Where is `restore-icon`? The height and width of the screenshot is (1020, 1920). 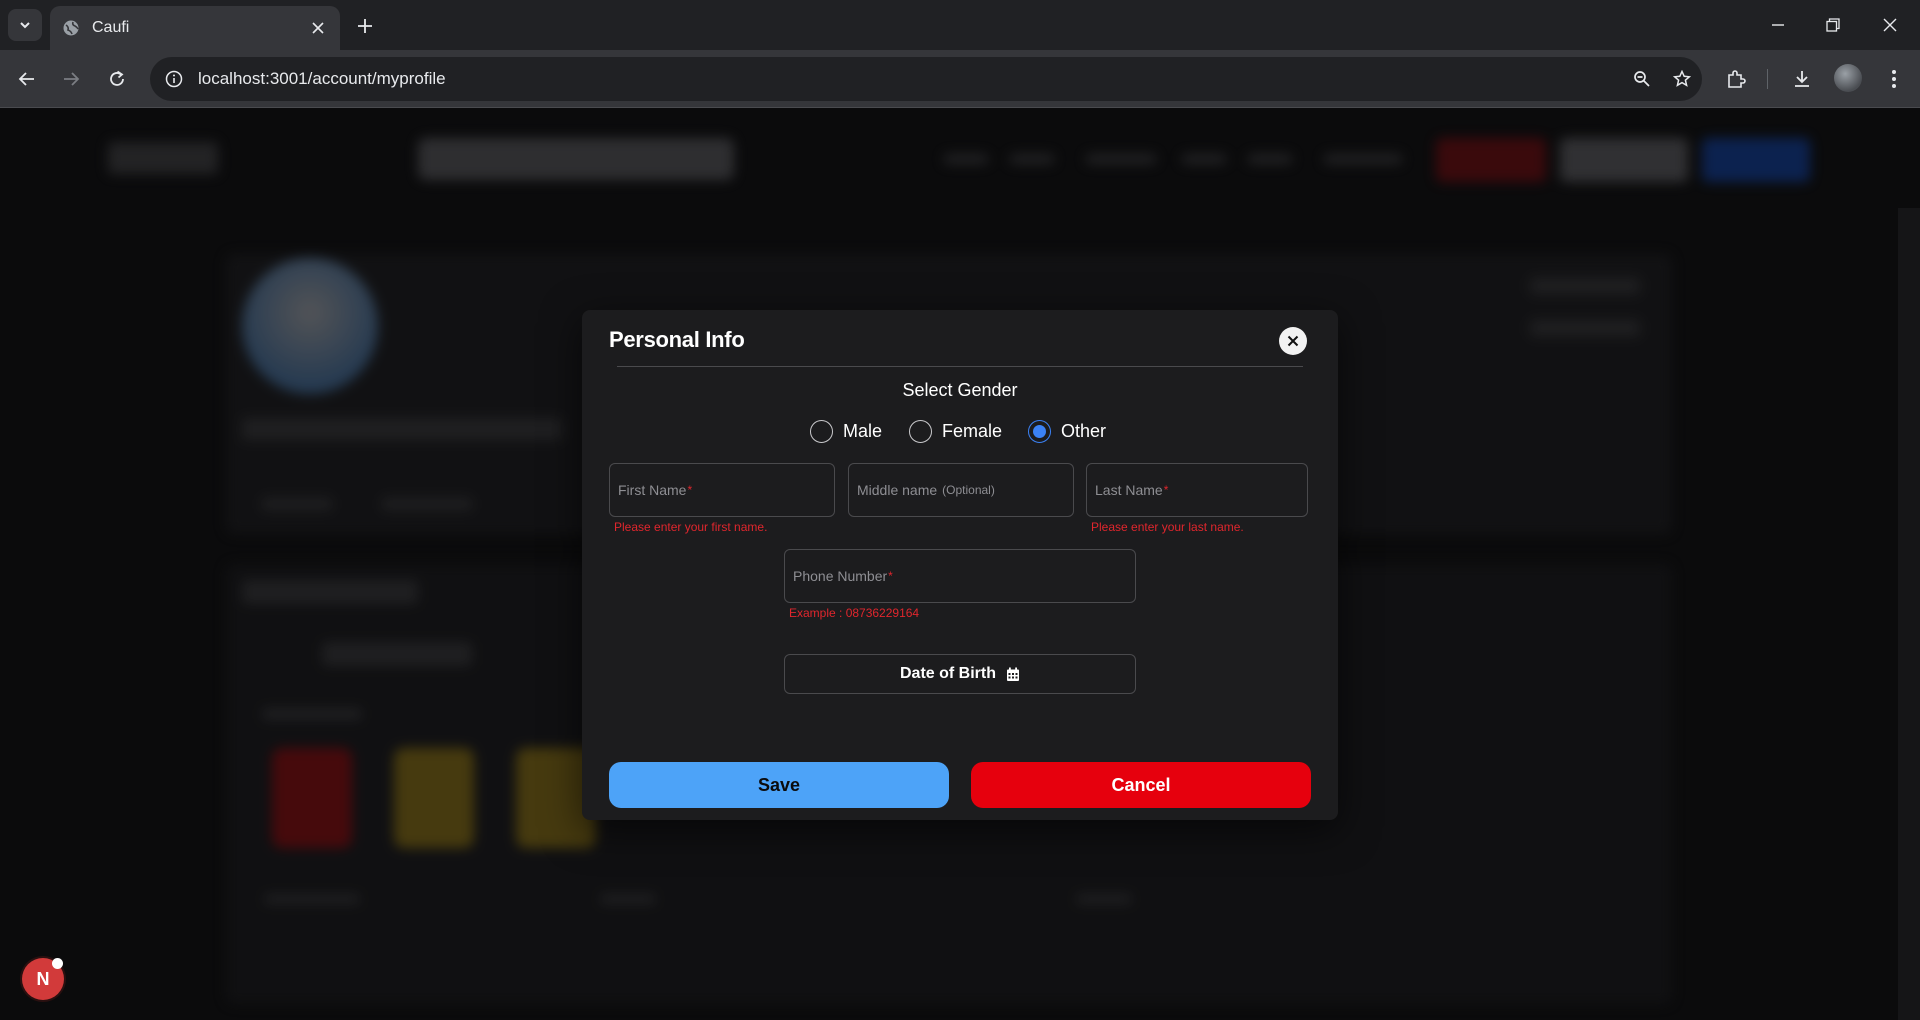 restore-icon is located at coordinates (1833, 25).